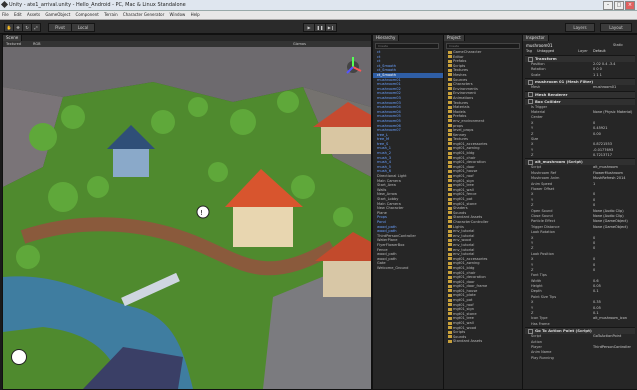 This screenshot has width=637, height=390. I want to click on menu-help: Help, so click(195, 14).